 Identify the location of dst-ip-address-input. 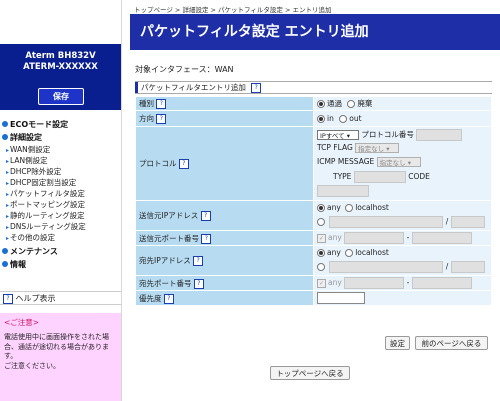
(386, 266).